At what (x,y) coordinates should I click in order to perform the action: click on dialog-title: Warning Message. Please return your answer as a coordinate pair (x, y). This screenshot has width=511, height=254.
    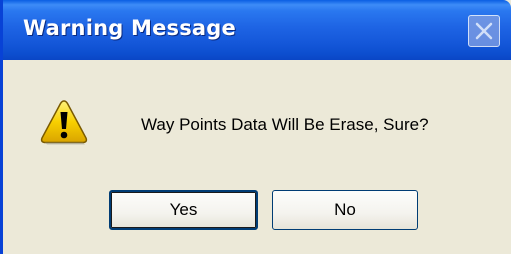
    Looking at the image, I should click on (129, 28).